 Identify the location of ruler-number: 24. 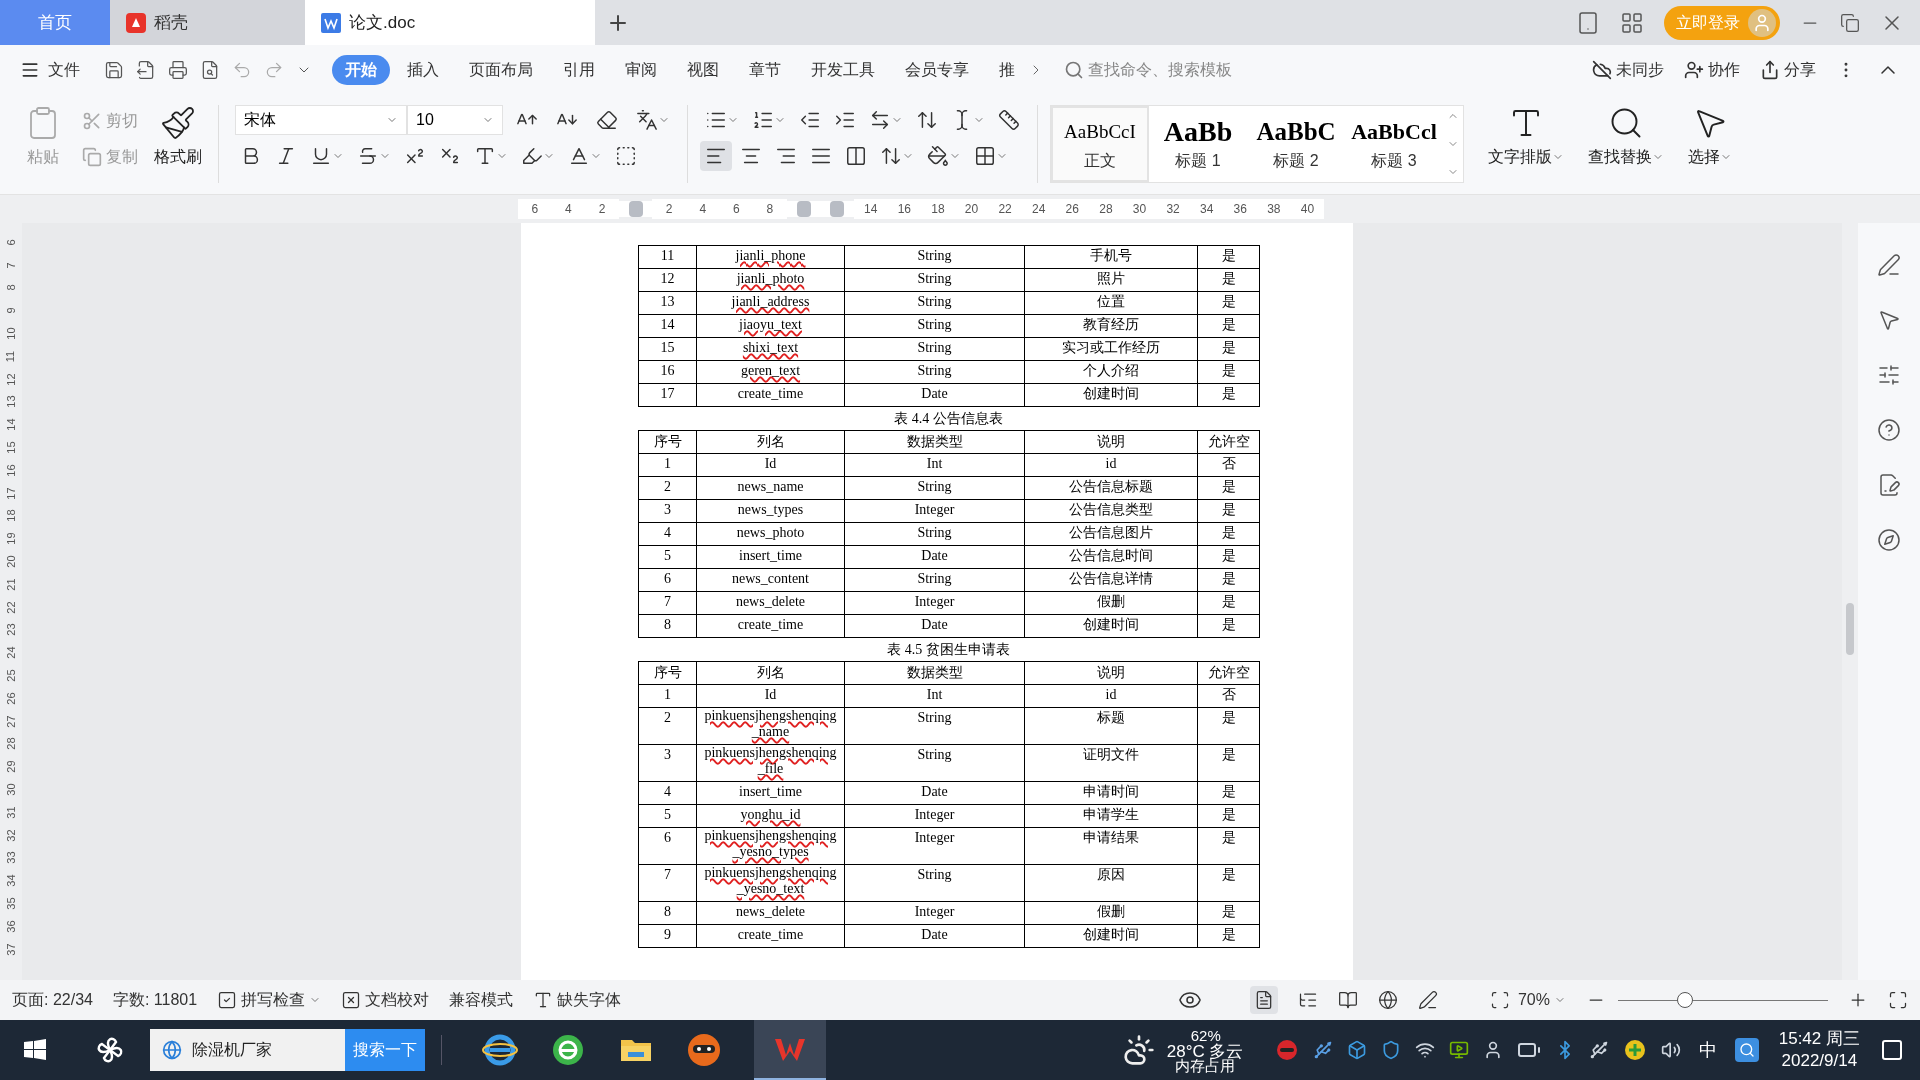
(11, 652).